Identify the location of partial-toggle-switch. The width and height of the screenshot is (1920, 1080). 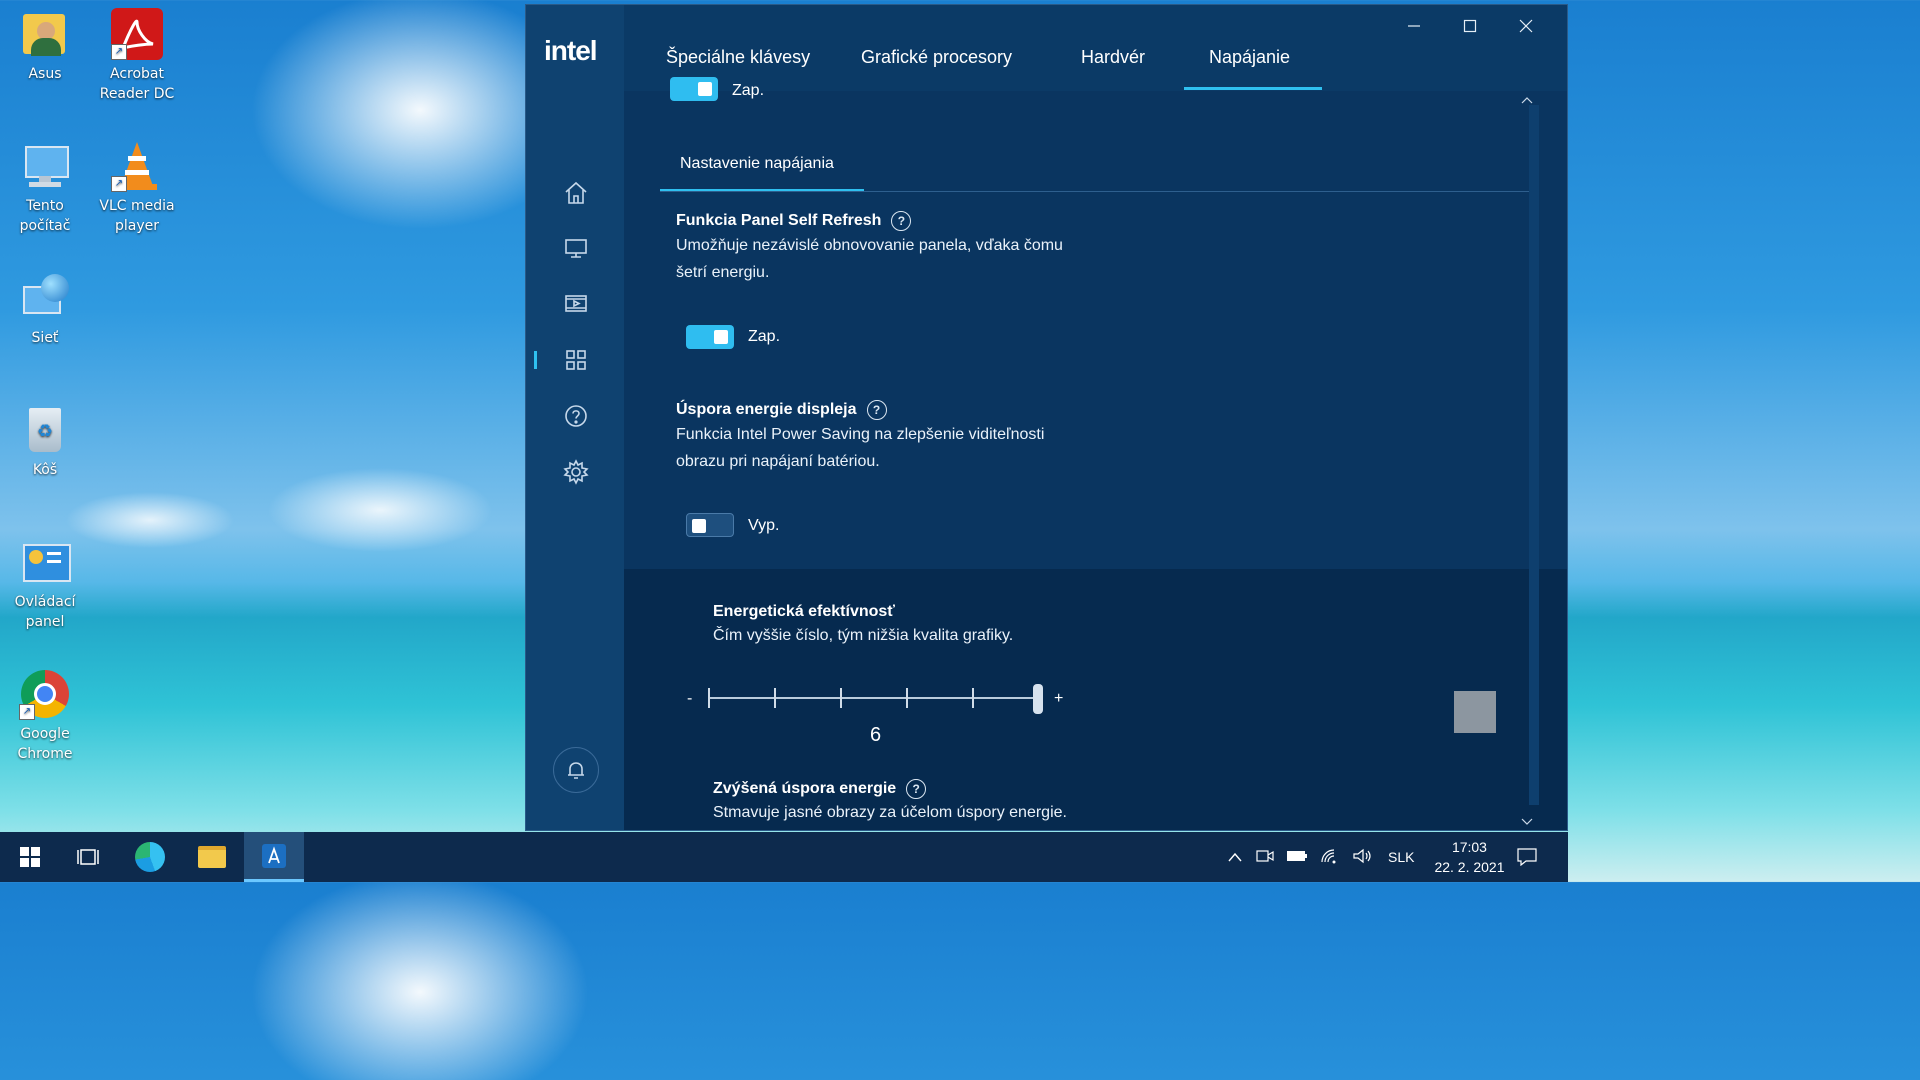
(694, 89).